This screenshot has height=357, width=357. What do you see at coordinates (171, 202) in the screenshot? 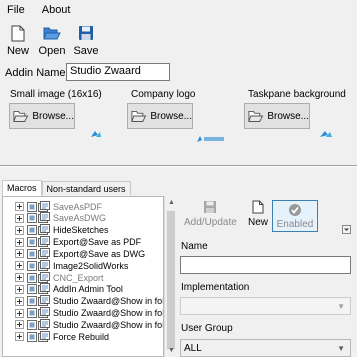
I see `scroll-up-arrow-icon: ▲` at bounding box center [171, 202].